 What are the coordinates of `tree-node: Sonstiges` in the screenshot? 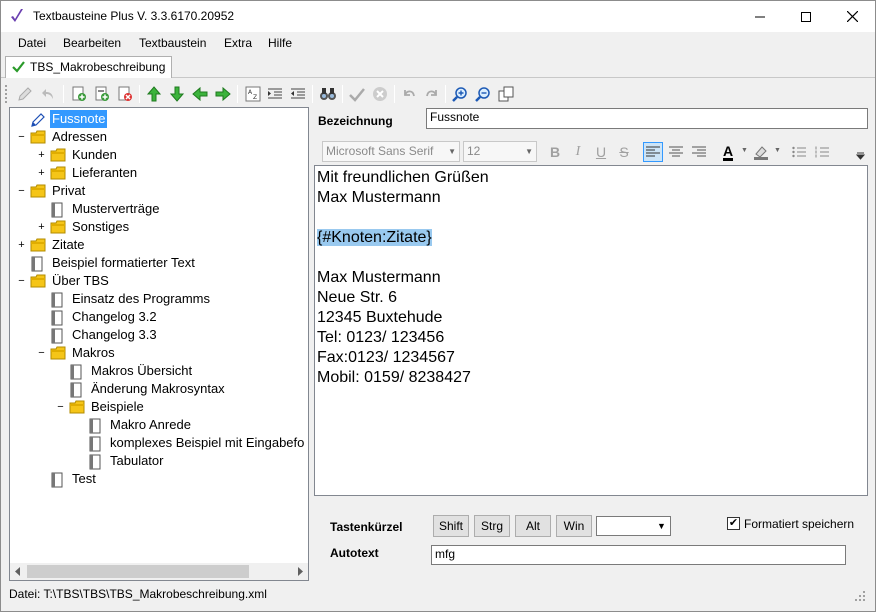 It's located at (179, 227).